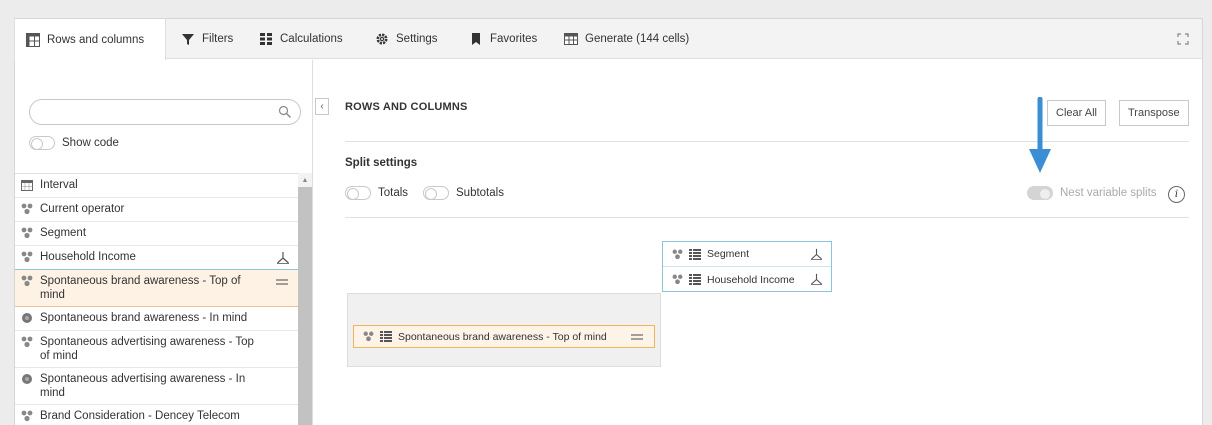  Describe the element at coordinates (156, 234) in the screenshot. I see `list-item: Segment` at that location.